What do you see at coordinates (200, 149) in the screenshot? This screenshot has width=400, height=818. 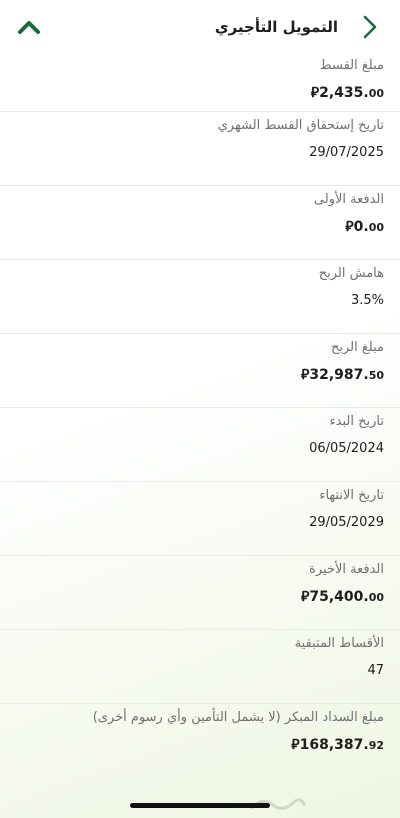 I see `detail-due-date: تاريخ إستحقاق القسط الشهري 29/07/2025` at bounding box center [200, 149].